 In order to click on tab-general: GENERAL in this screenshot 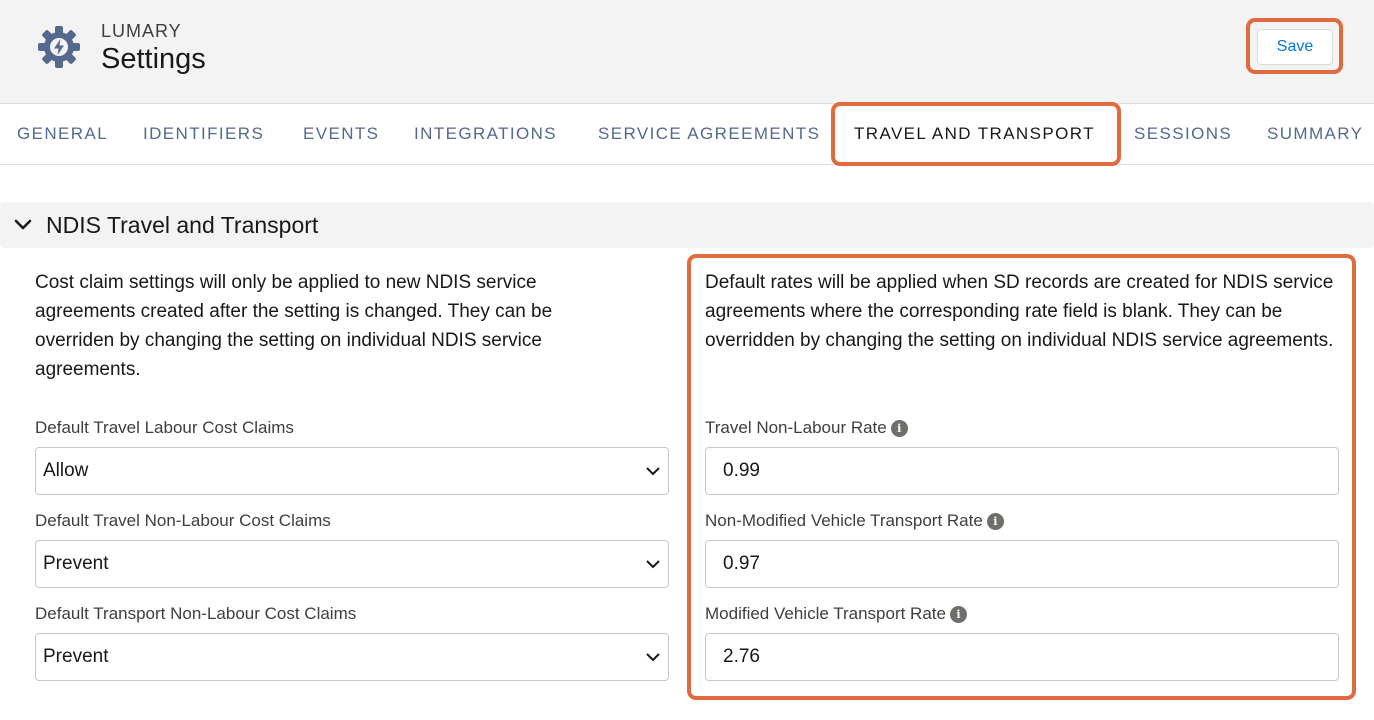, I will do `click(62, 134)`.